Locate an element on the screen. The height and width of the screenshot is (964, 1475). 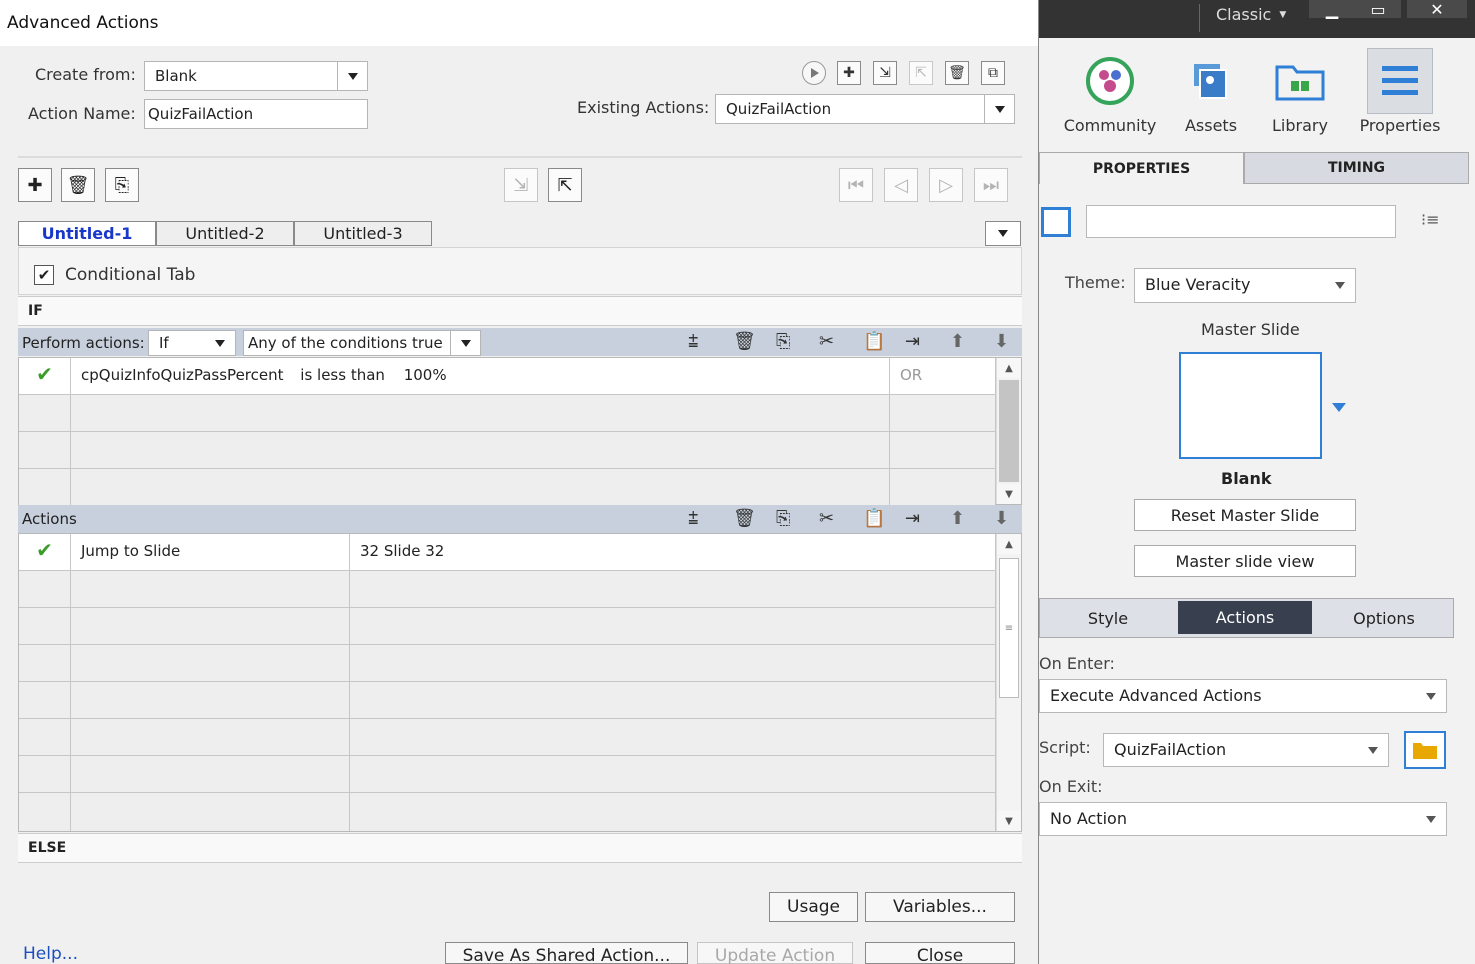
next-decision-icon: ▷ is located at coordinates (946, 185).